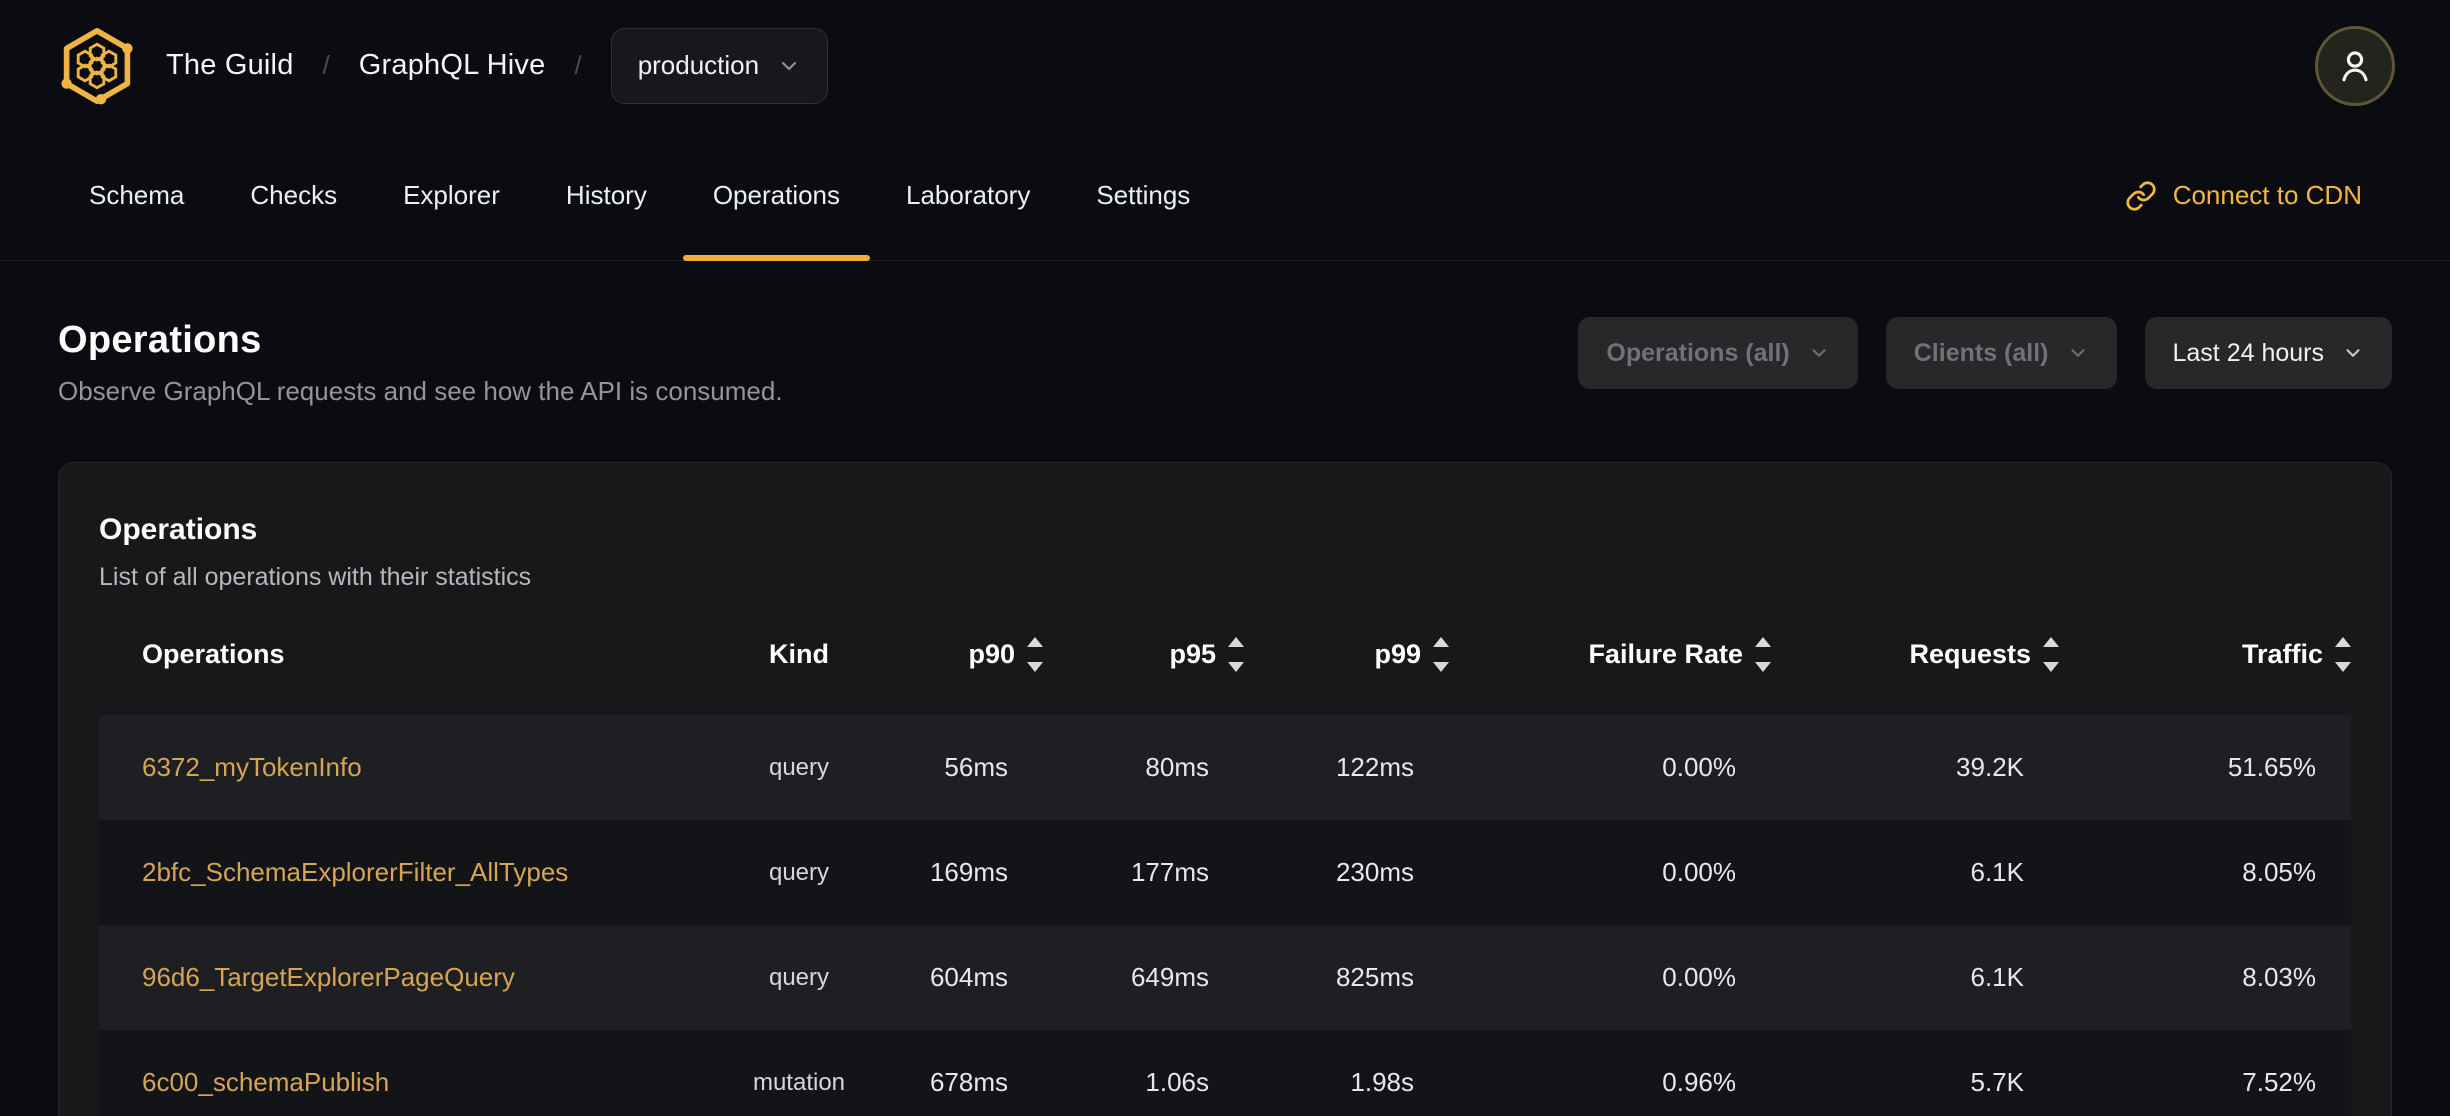  I want to click on cell-requests: 39.2K, so click(1915, 767).